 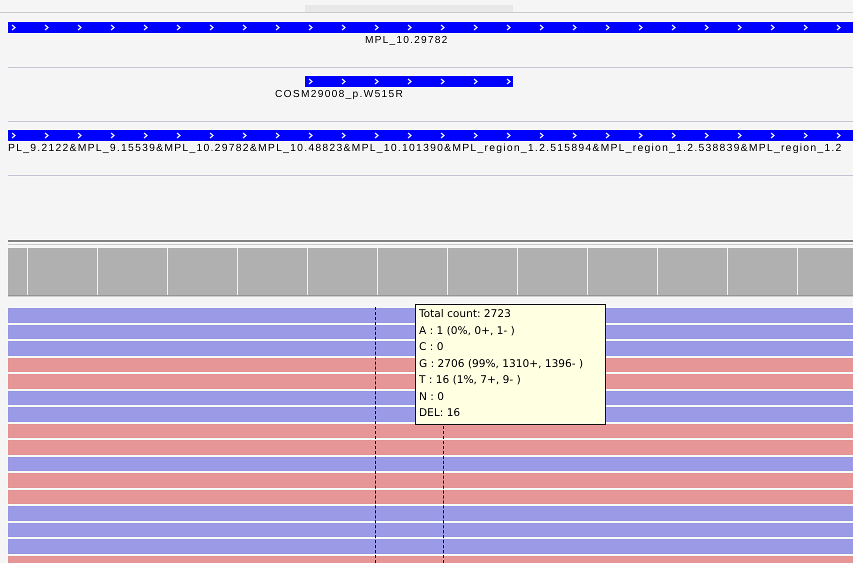 I want to click on tooltip-text: G : 2706 (99%, 1310+, 1396- ), so click(x=501, y=364).